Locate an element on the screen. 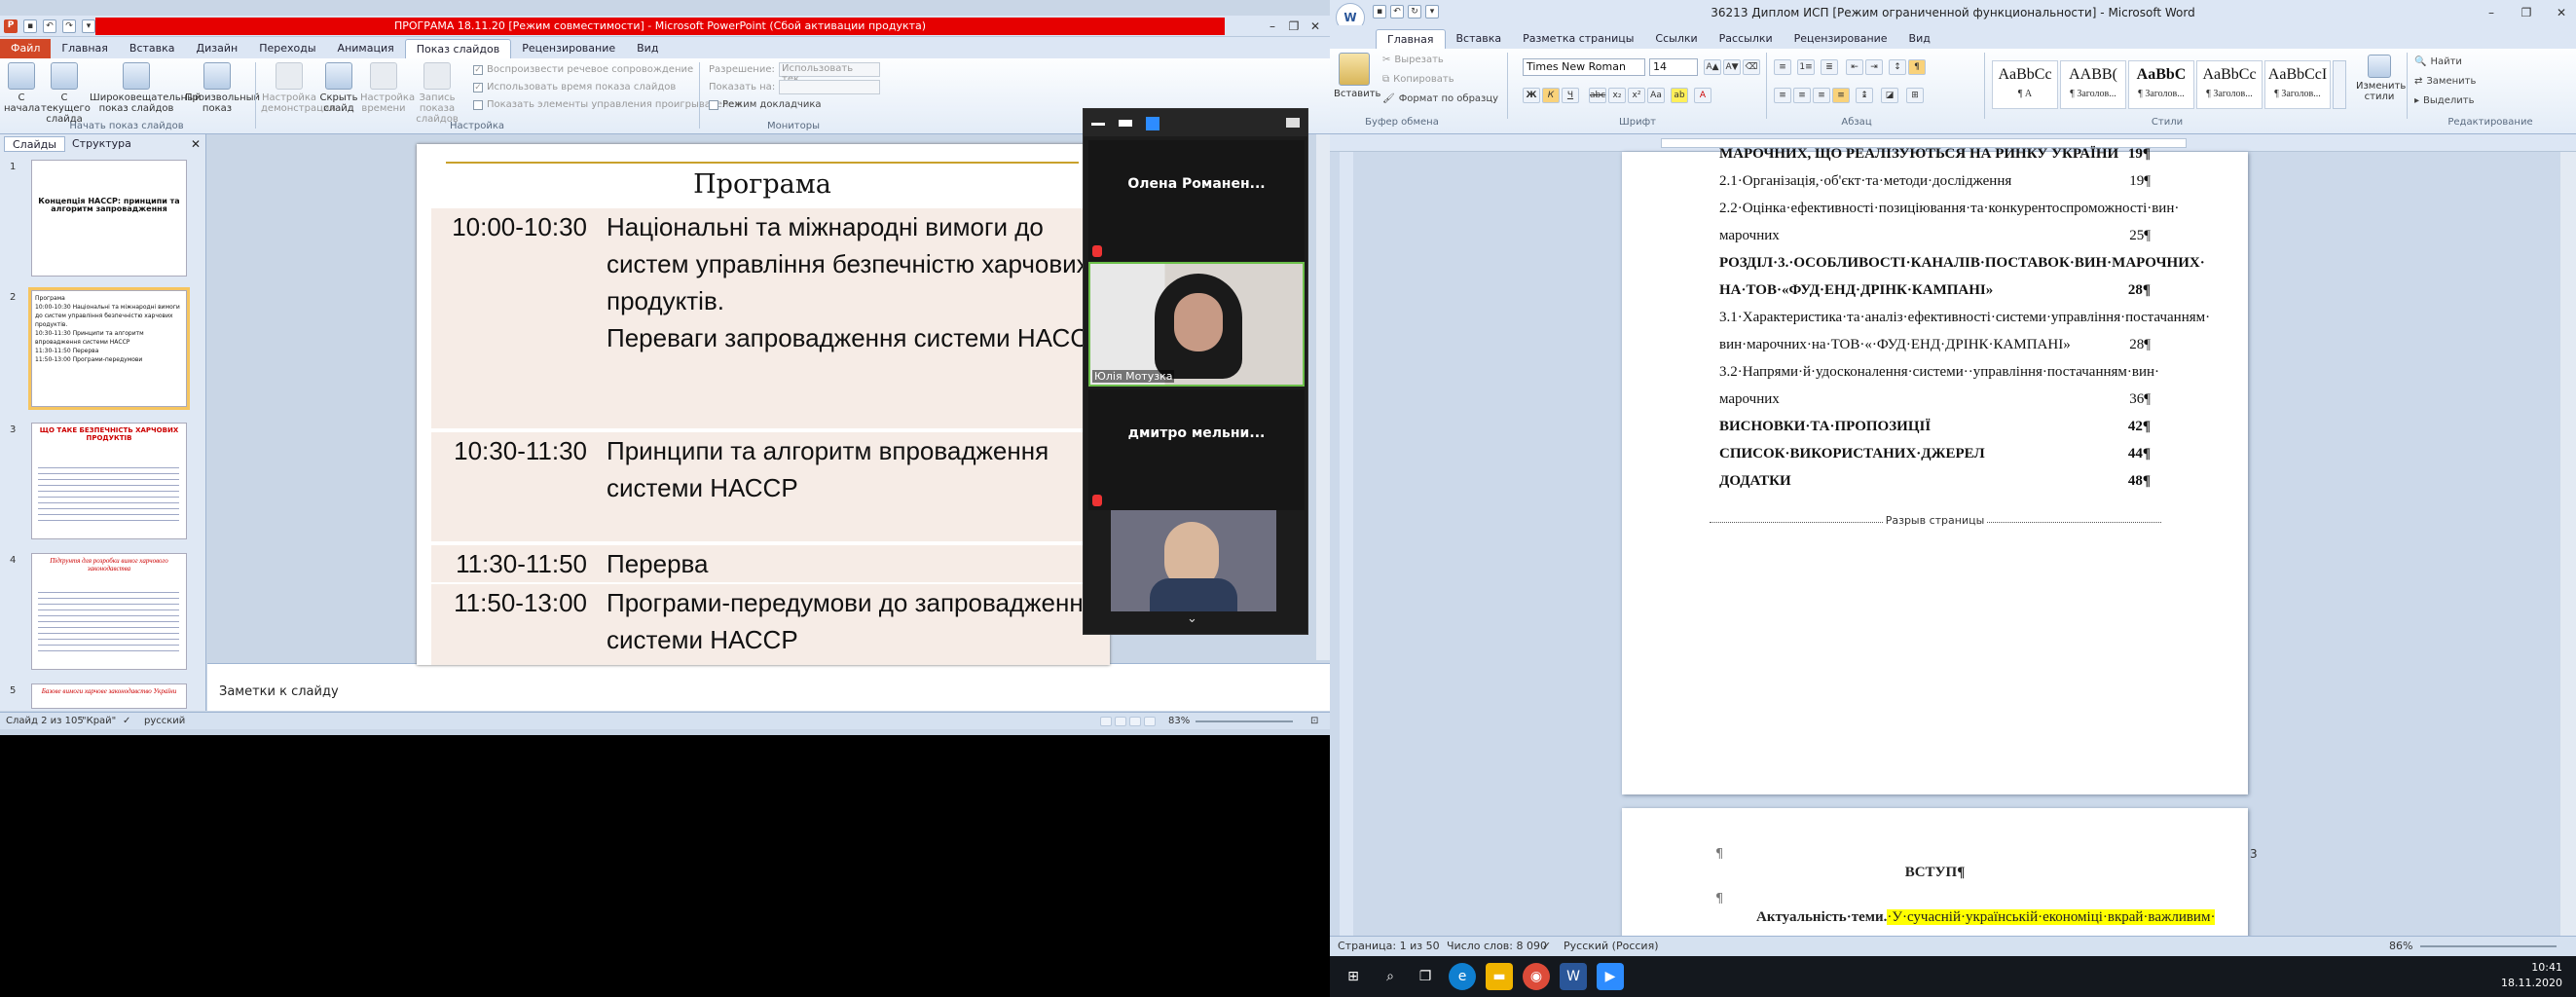  shrink-font-icon: A▼ is located at coordinates (1732, 67).